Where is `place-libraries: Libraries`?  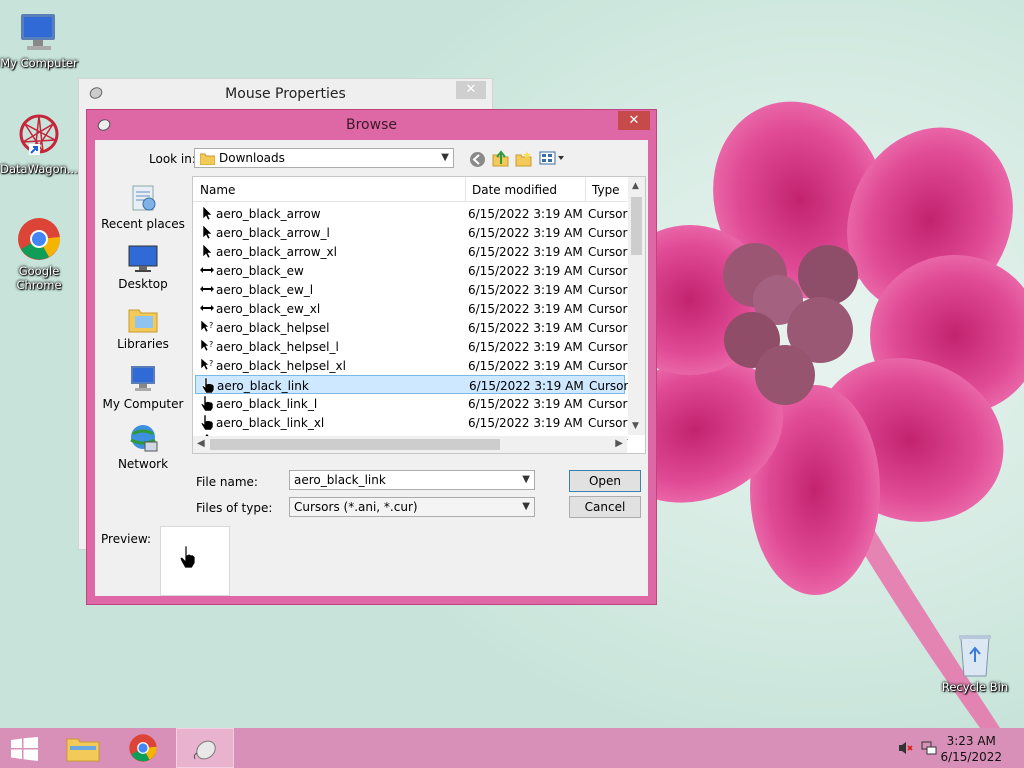 place-libraries: Libraries is located at coordinates (143, 327).